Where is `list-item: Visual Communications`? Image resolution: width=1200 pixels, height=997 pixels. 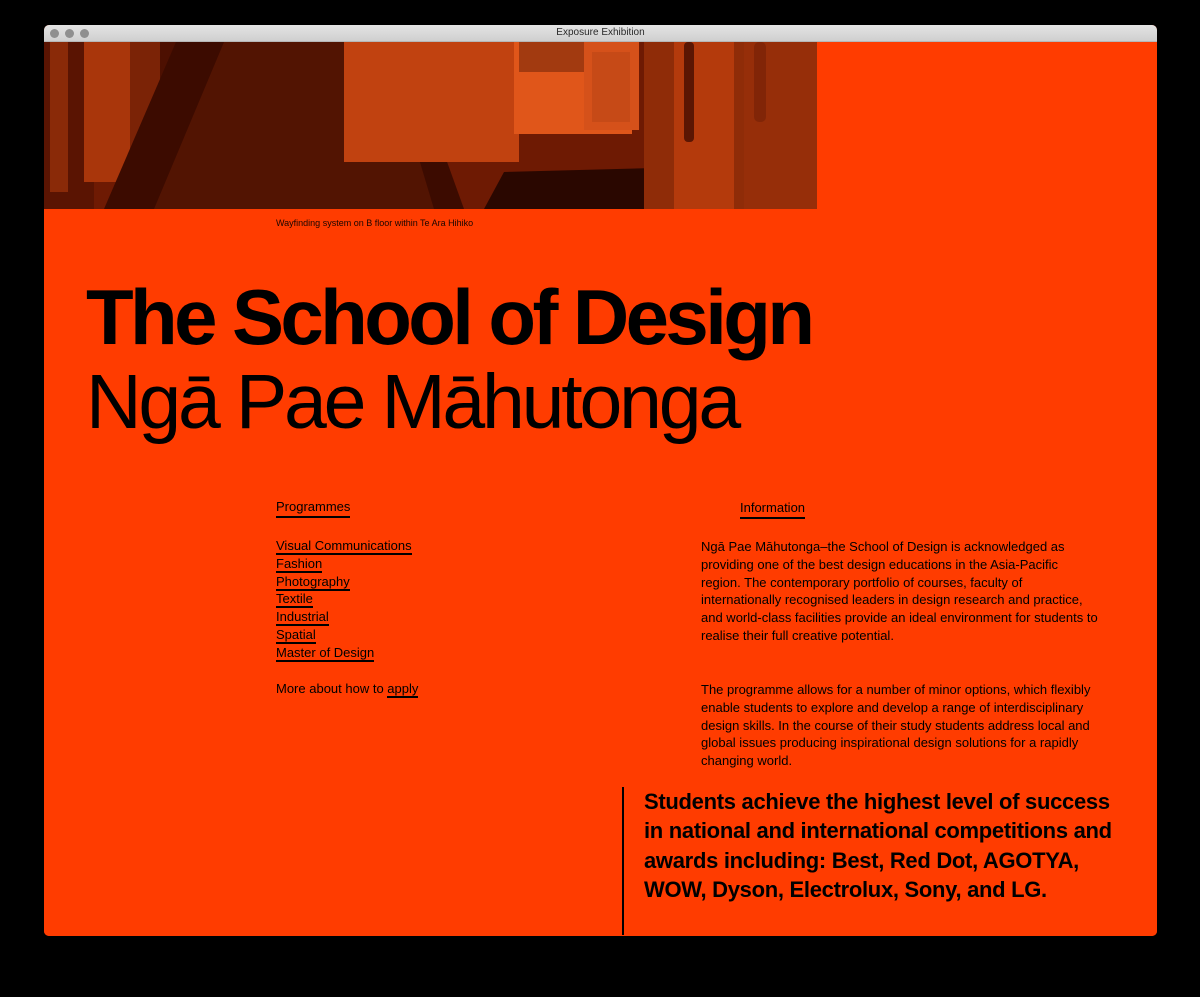 list-item: Visual Communications is located at coordinates (344, 547).